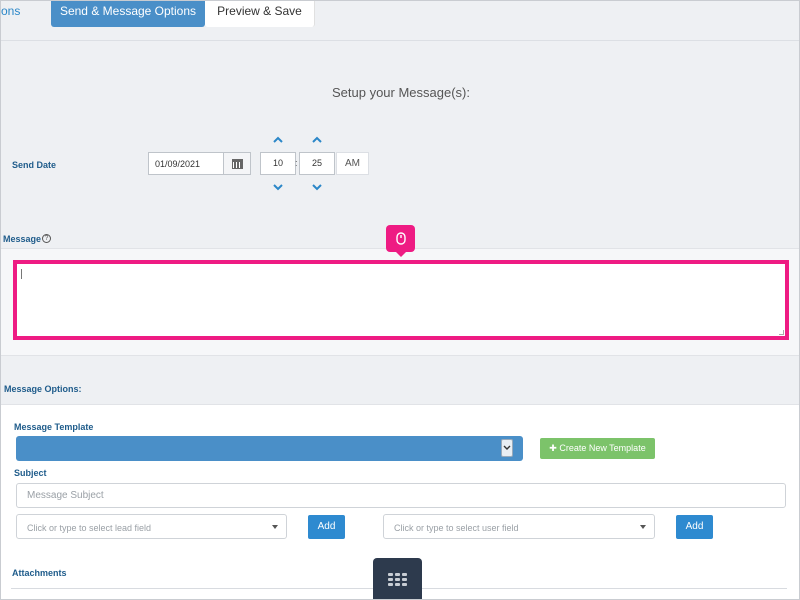  What do you see at coordinates (34, 165) in the screenshot?
I see `send-date-label: Send Date` at bounding box center [34, 165].